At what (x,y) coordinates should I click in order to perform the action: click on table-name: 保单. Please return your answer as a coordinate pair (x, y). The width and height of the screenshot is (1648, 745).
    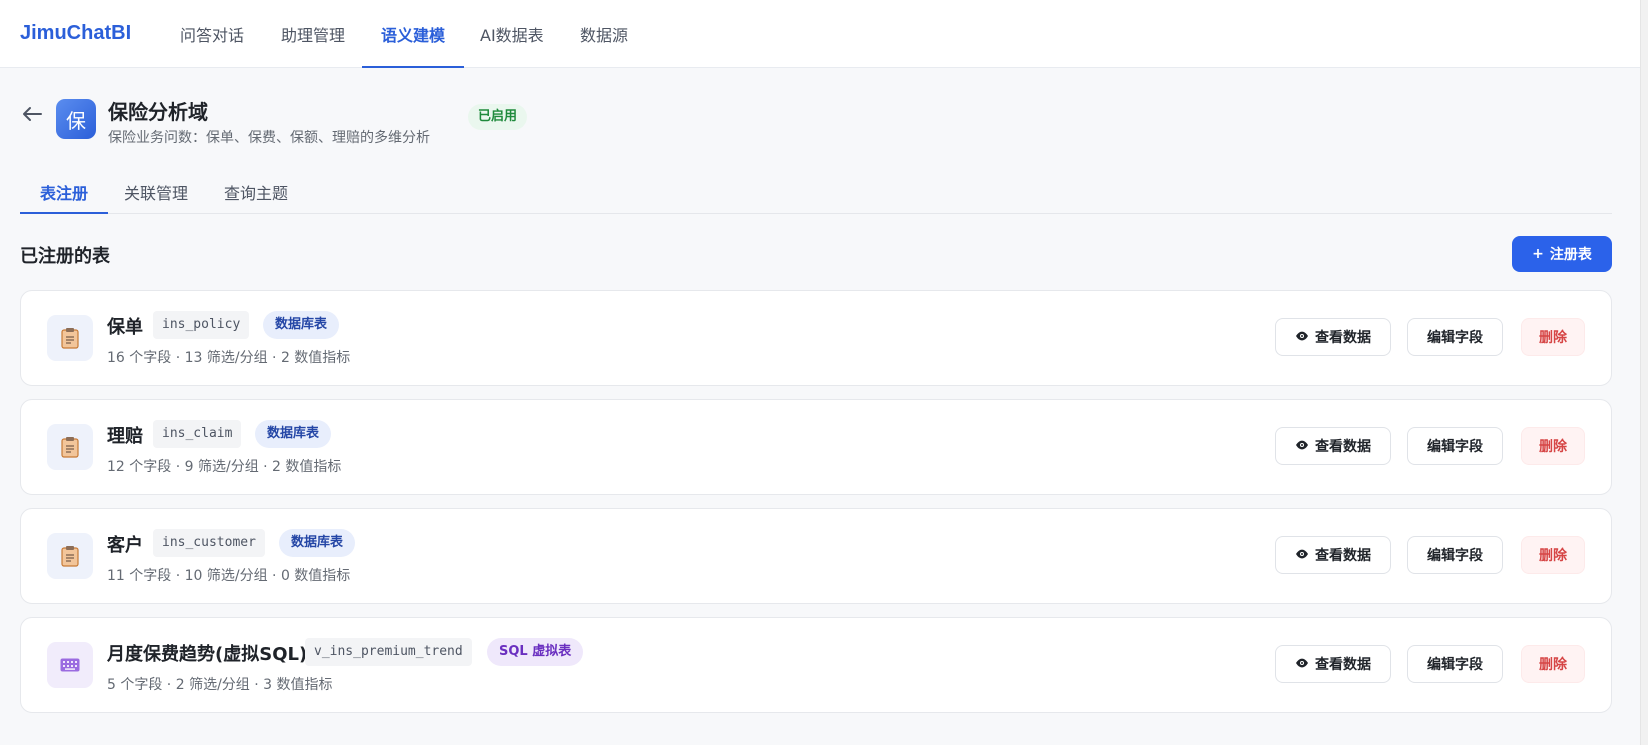
    Looking at the image, I should click on (125, 327).